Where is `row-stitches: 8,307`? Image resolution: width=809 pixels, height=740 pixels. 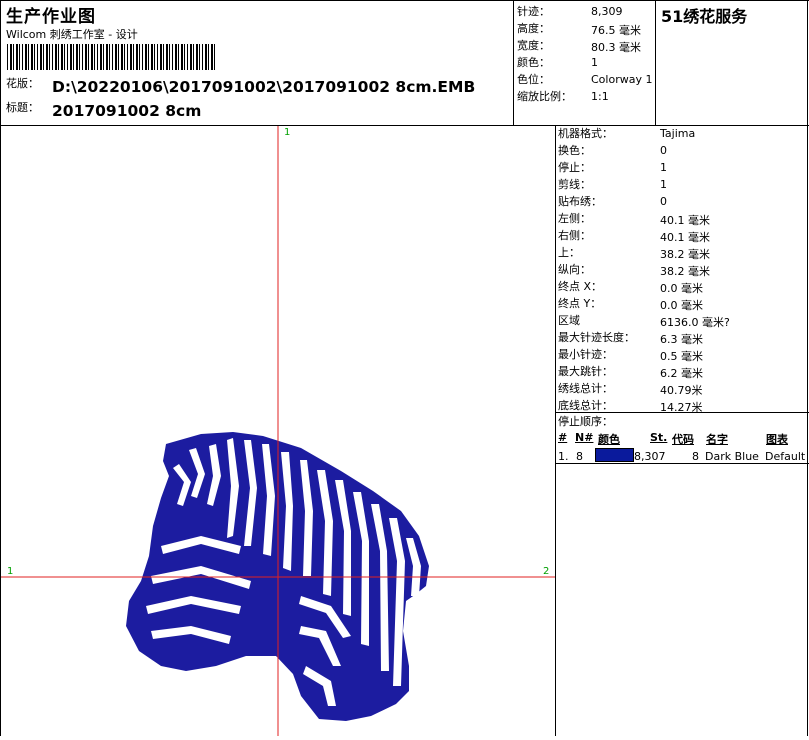 row-stitches: 8,307 is located at coordinates (650, 456).